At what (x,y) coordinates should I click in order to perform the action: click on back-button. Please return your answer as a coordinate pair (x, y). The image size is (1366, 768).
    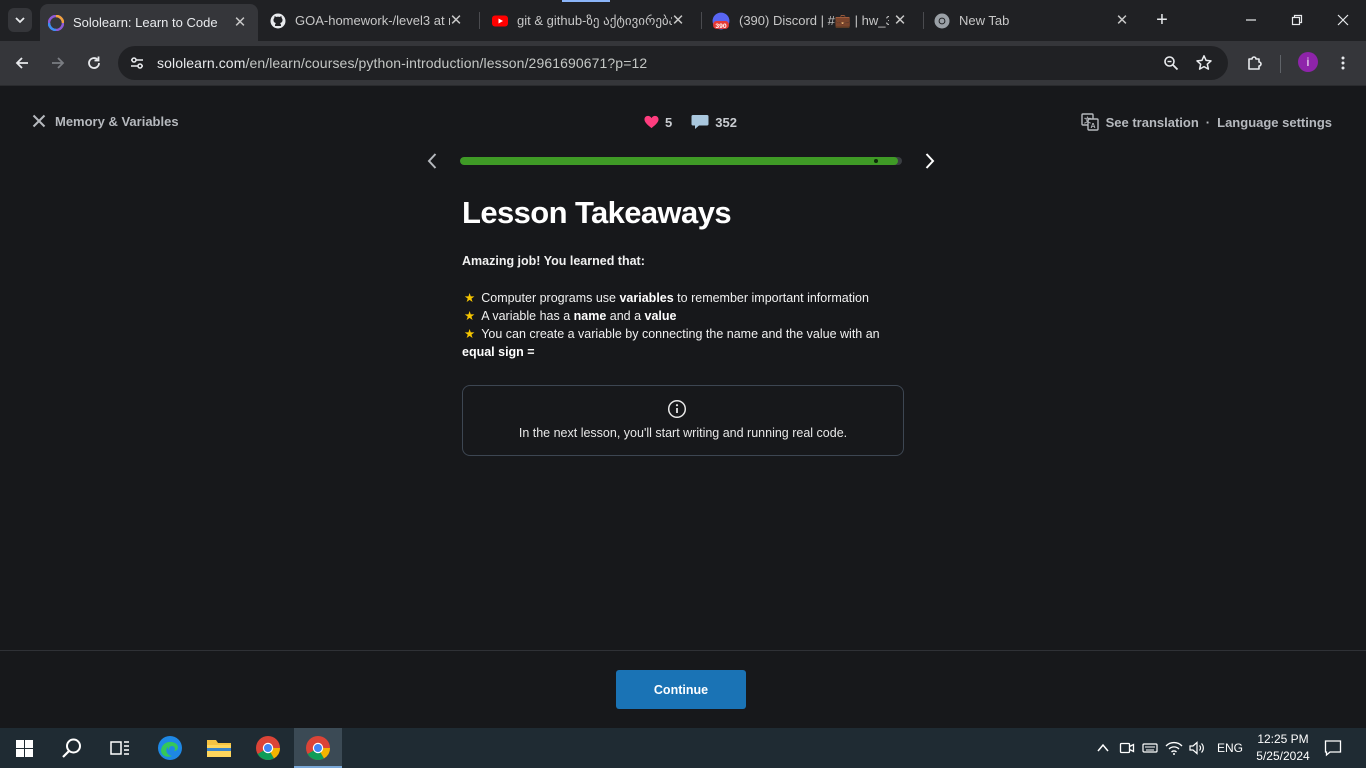
    Looking at the image, I should click on (22, 63).